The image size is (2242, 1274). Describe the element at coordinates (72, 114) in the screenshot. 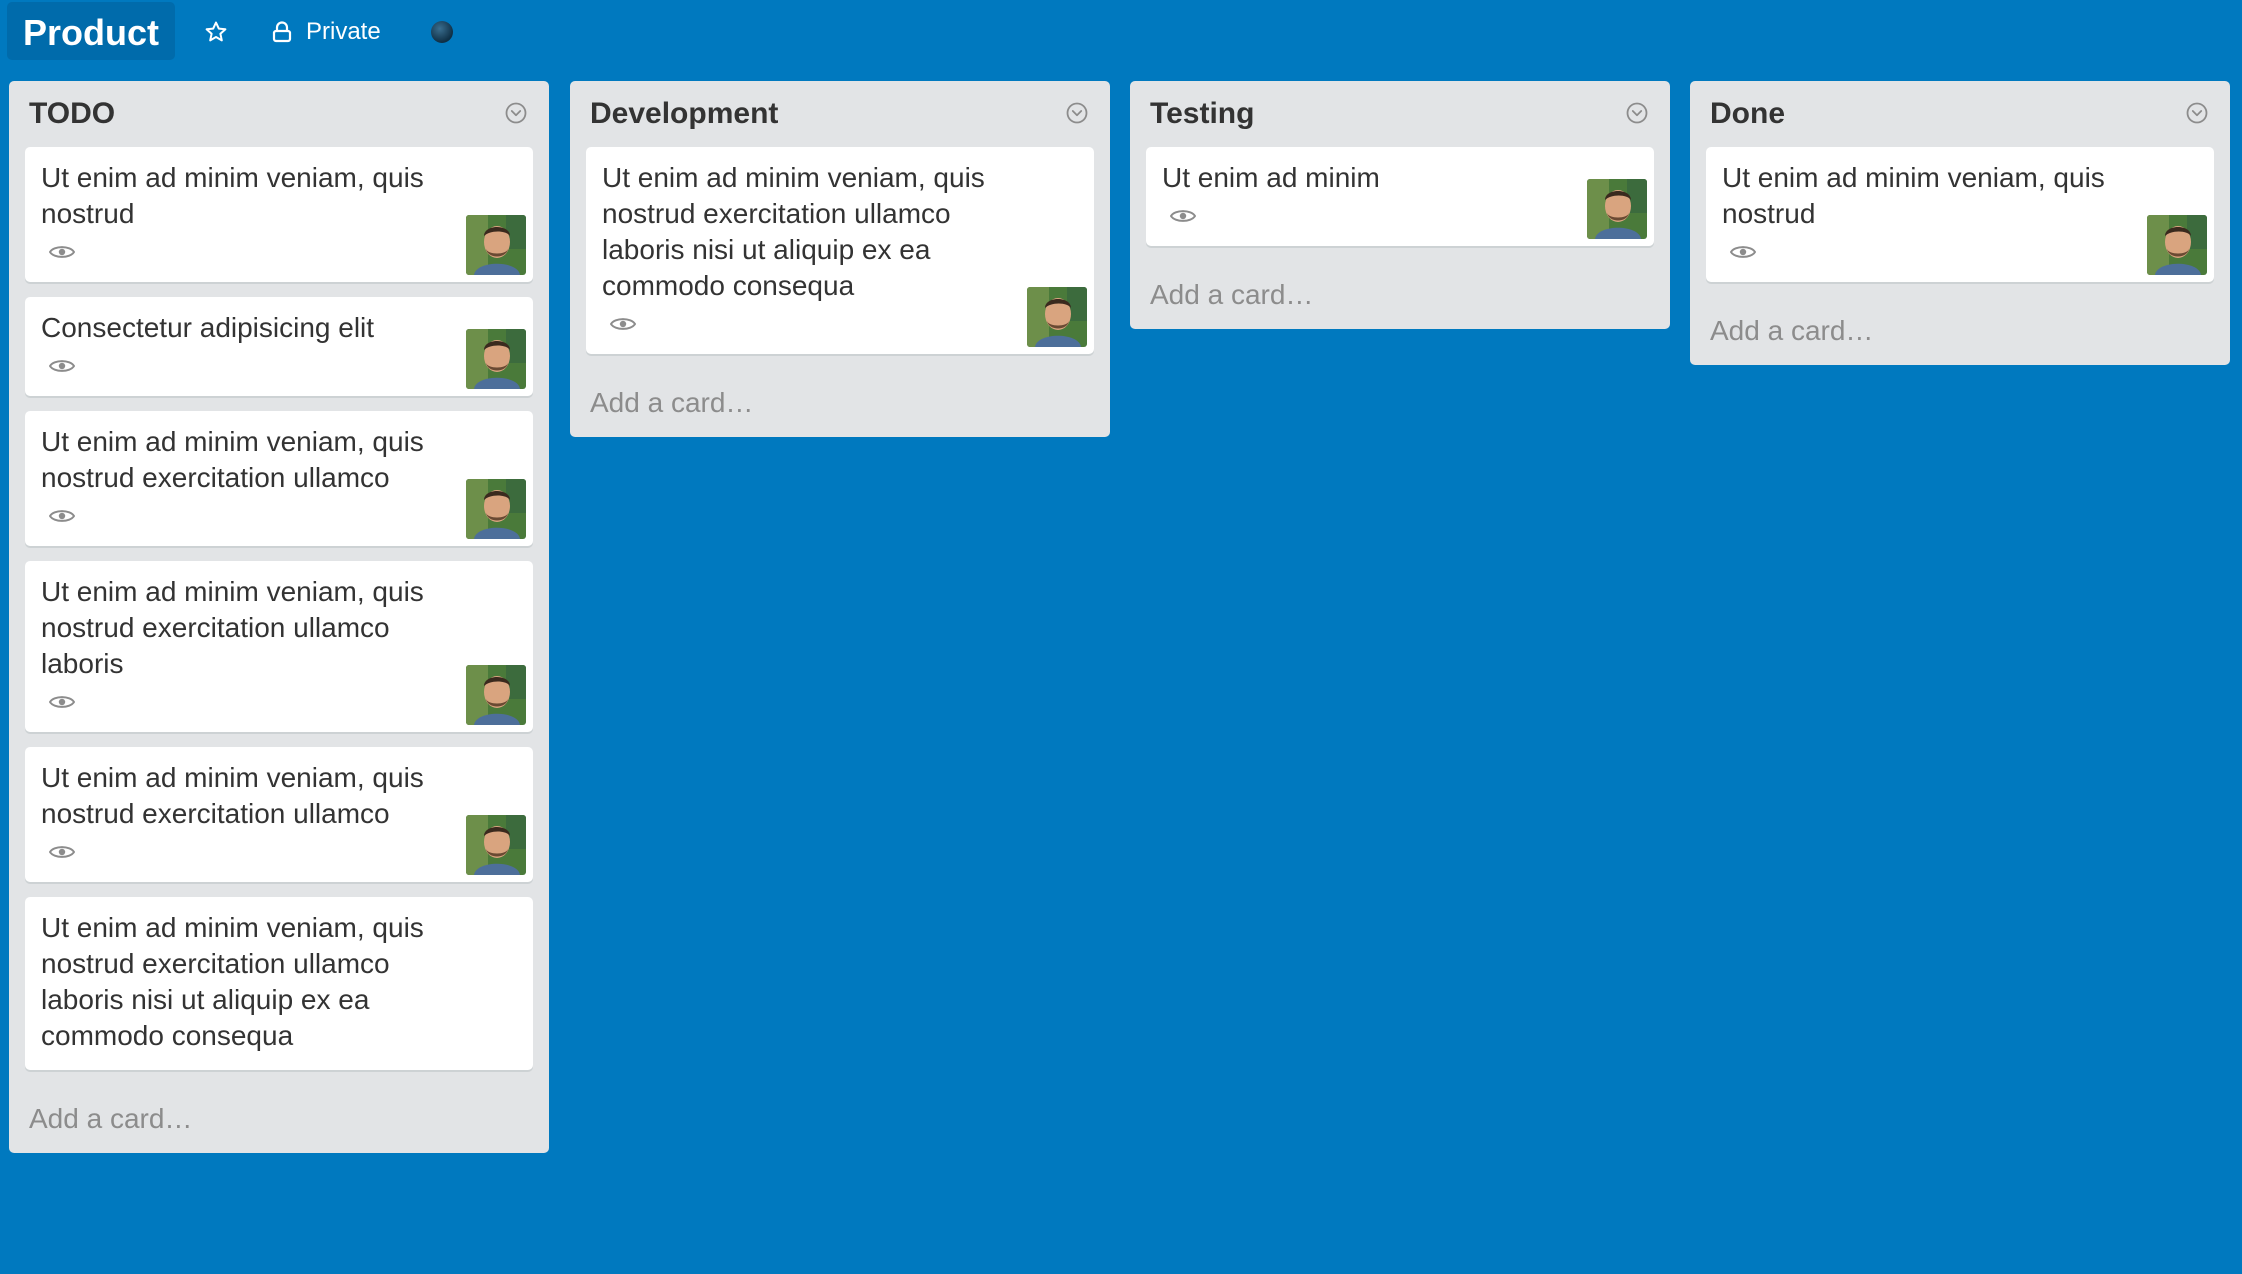

I see `list-title: TODO` at that location.